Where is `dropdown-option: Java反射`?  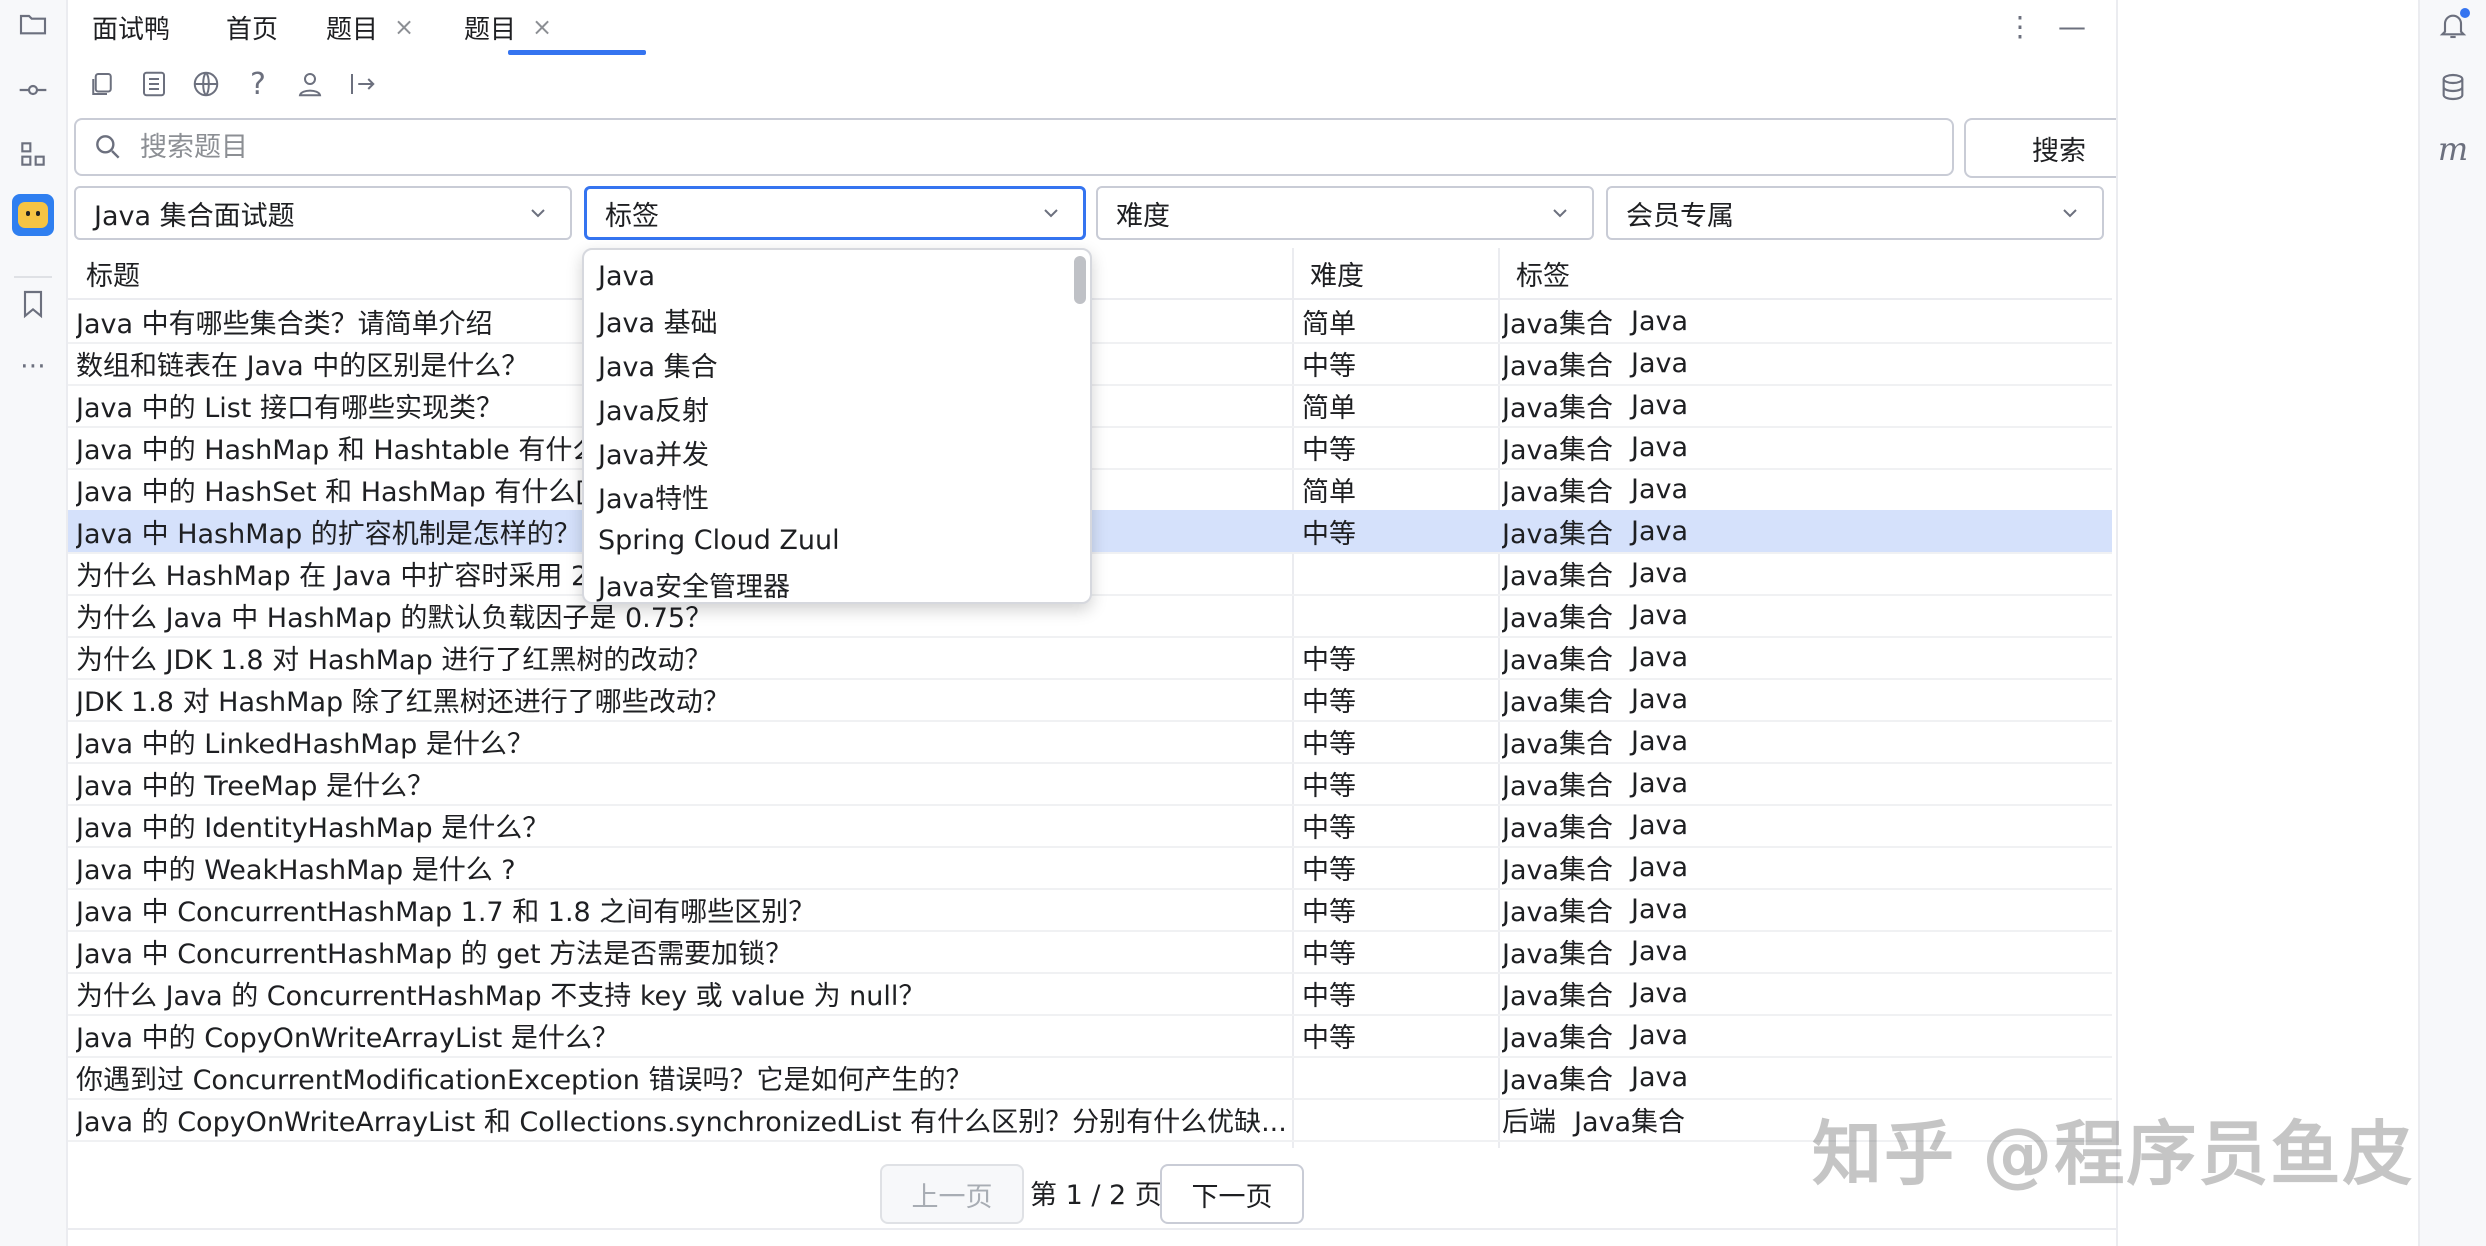 dropdown-option: Java反射 is located at coordinates (653, 408).